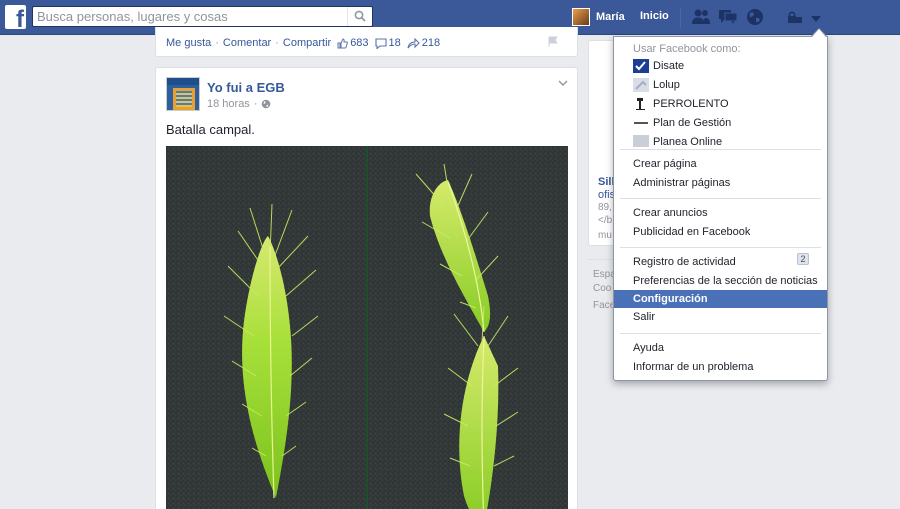 The image size is (900, 509). What do you see at coordinates (307, 43) in the screenshot?
I see `share-link: Compartir` at bounding box center [307, 43].